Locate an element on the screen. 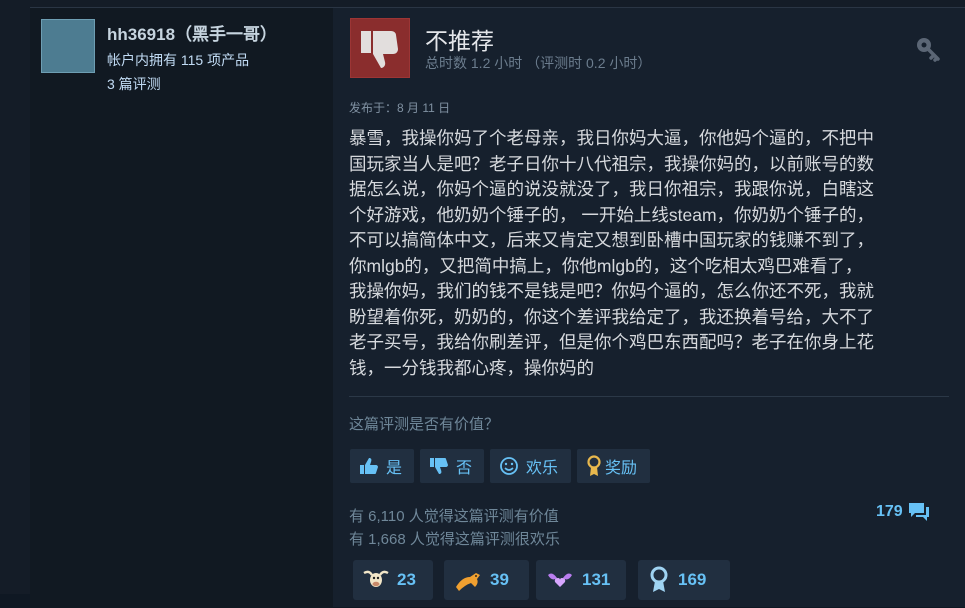 The image size is (965, 608). funny-count: 有 1,668 人觉得这篇评测很欢乐 is located at coordinates (454, 539).